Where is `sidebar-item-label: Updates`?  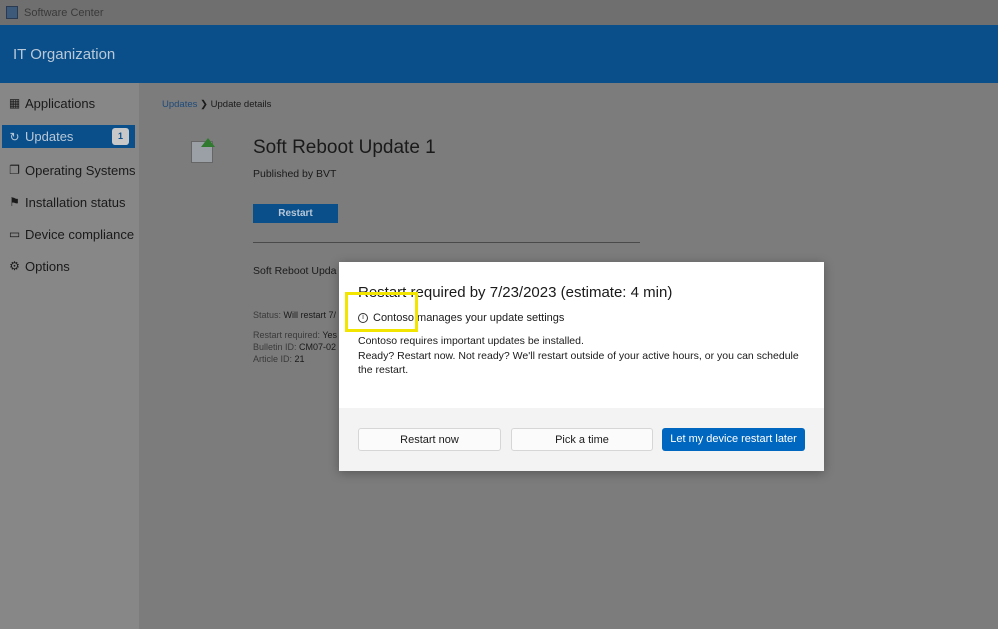 sidebar-item-label: Updates is located at coordinates (49, 136).